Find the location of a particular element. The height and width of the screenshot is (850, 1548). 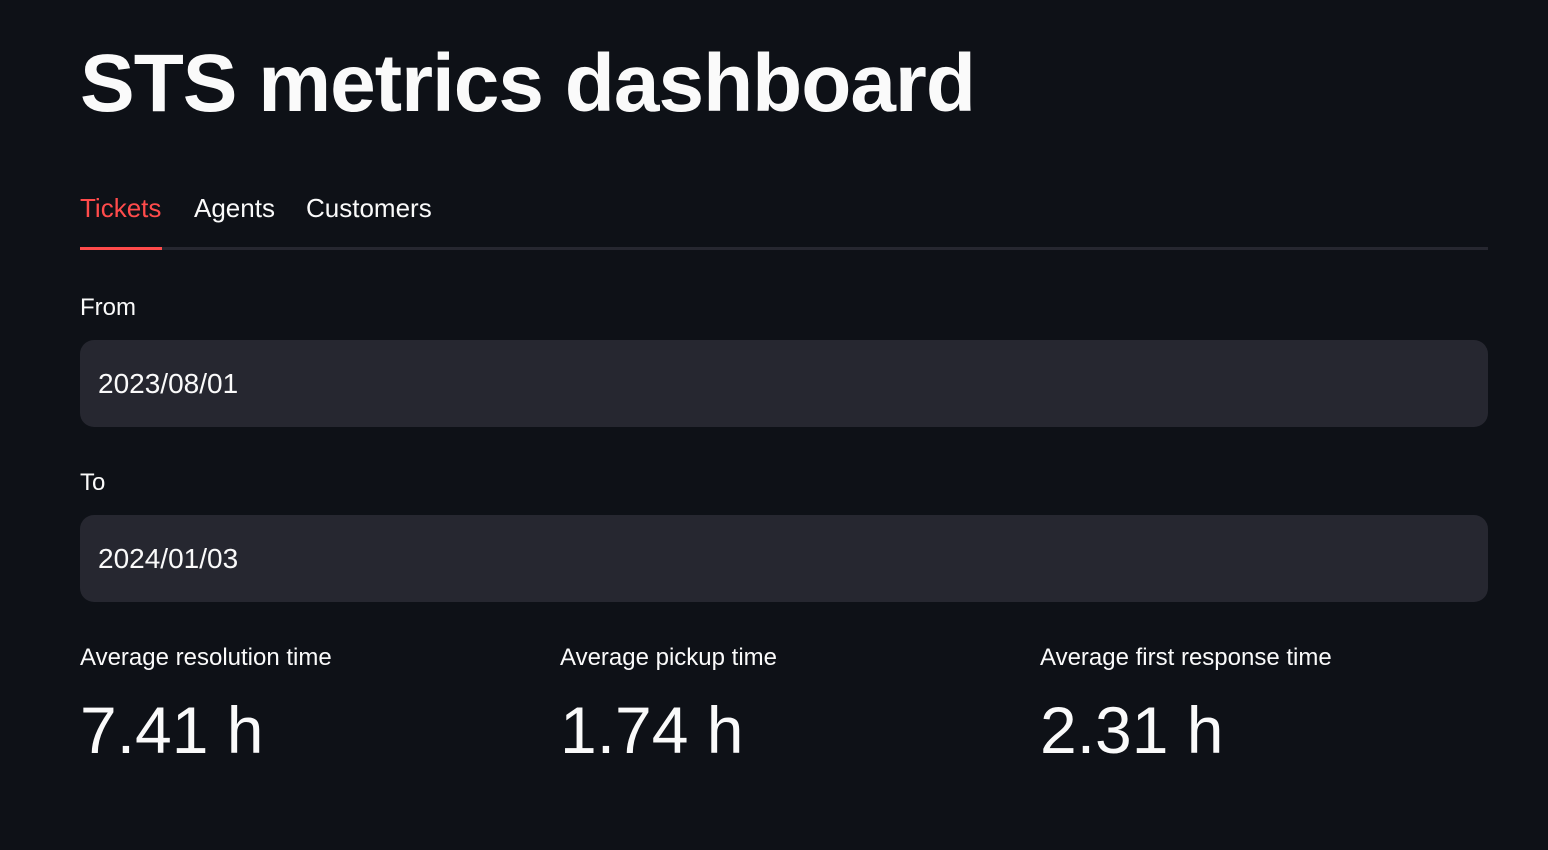

to-date-input is located at coordinates (784, 558).